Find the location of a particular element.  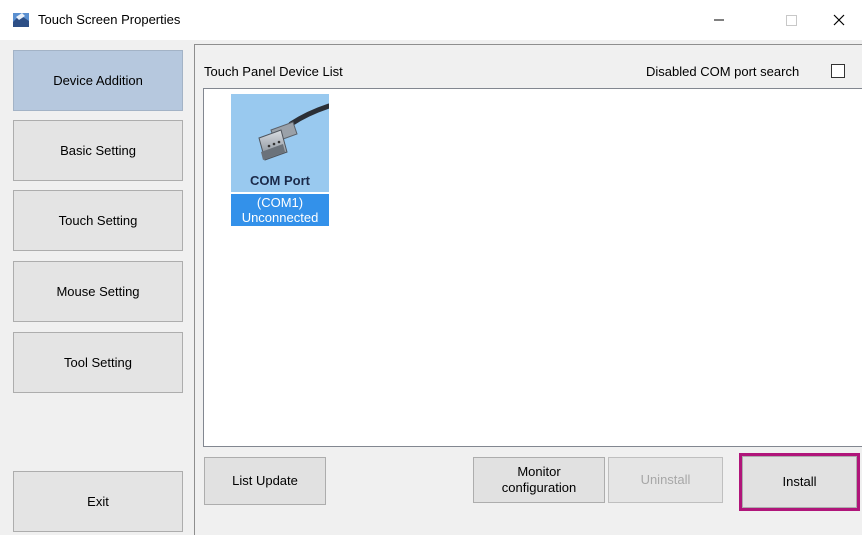

nav-label: Mouse Setting is located at coordinates (98, 291).